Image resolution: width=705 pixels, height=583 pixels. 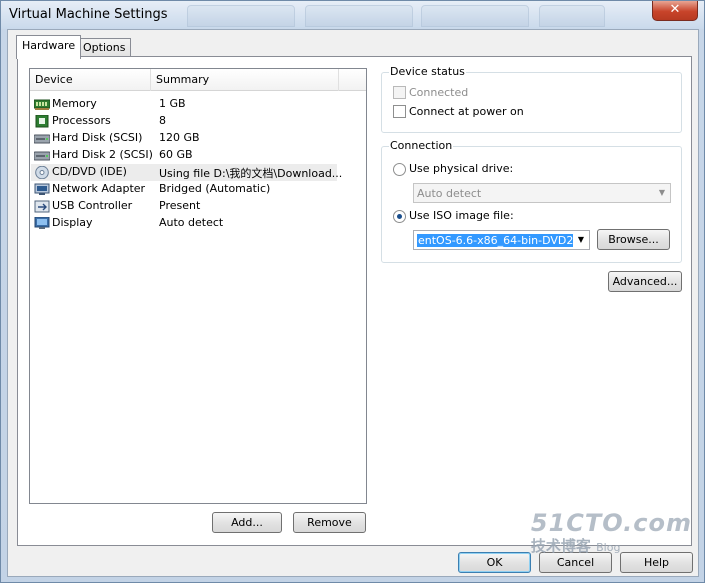 I want to click on cd-dvd-icon, so click(x=42, y=172).